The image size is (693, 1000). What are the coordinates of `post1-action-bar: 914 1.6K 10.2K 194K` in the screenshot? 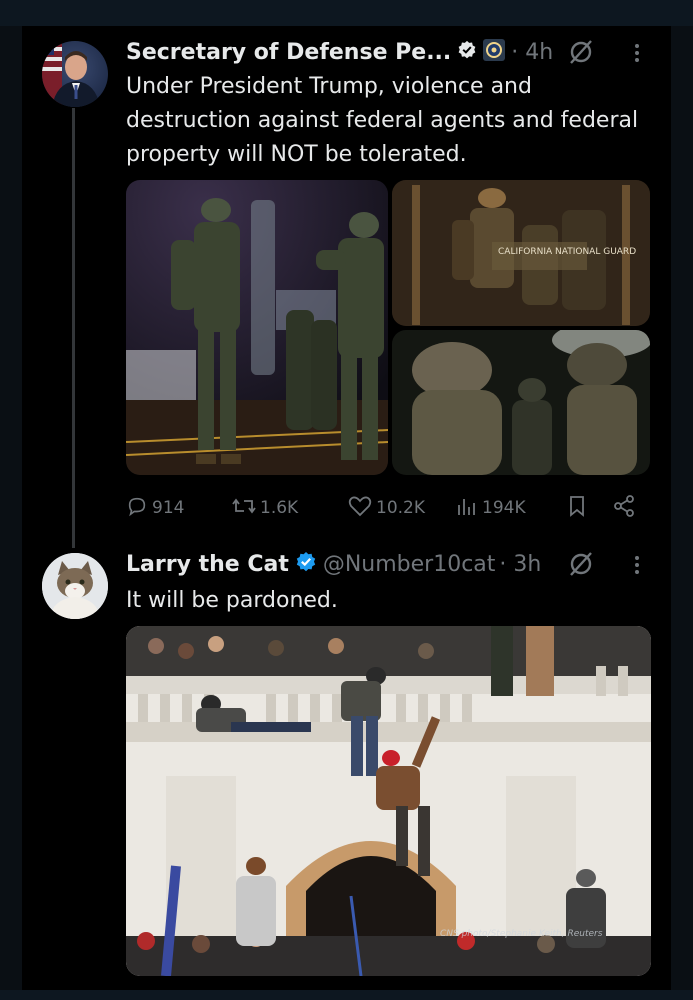 It's located at (386, 508).